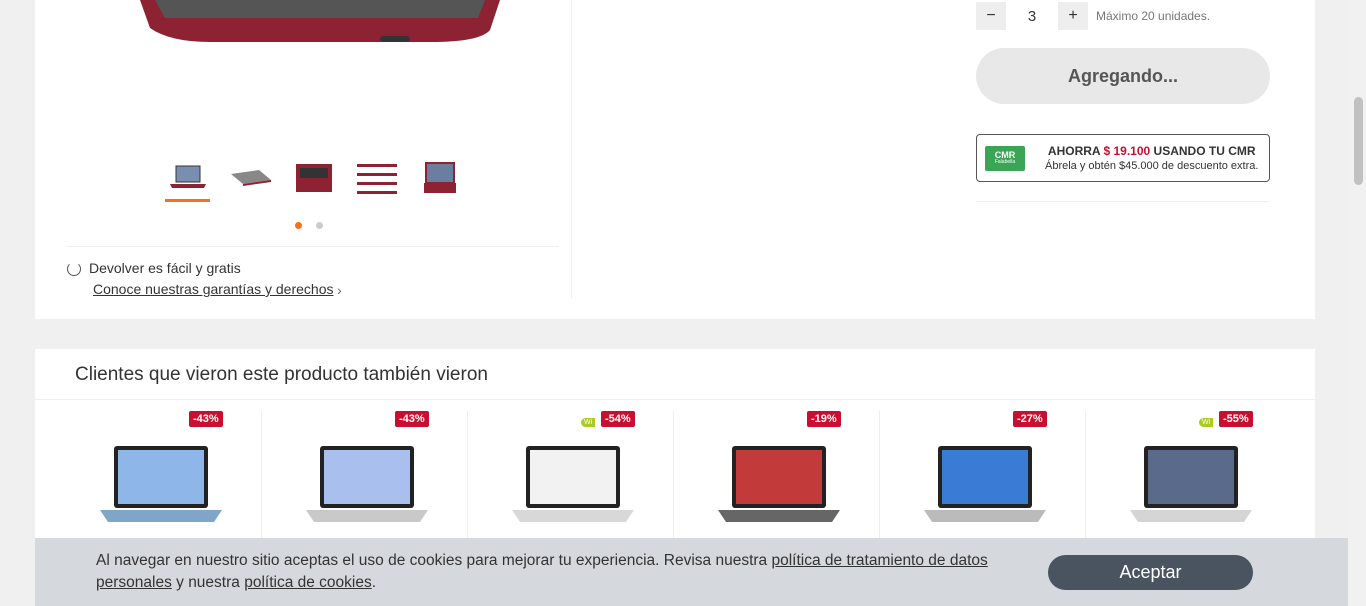  Describe the element at coordinates (1005, 158) in the screenshot. I see `cmr-logo: CMR Falabella` at that location.